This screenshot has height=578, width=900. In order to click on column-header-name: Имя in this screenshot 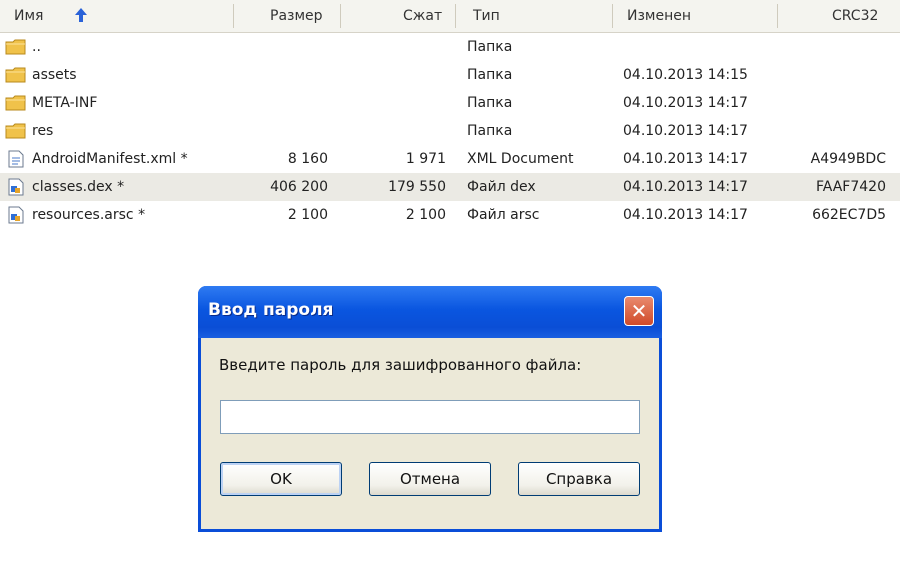, I will do `click(28, 16)`.